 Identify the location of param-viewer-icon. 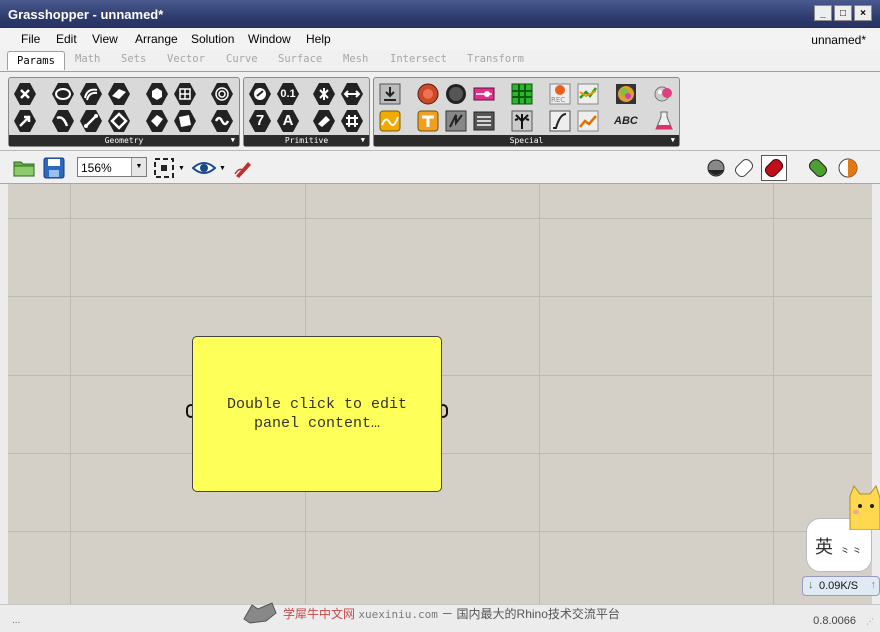
(522, 121).